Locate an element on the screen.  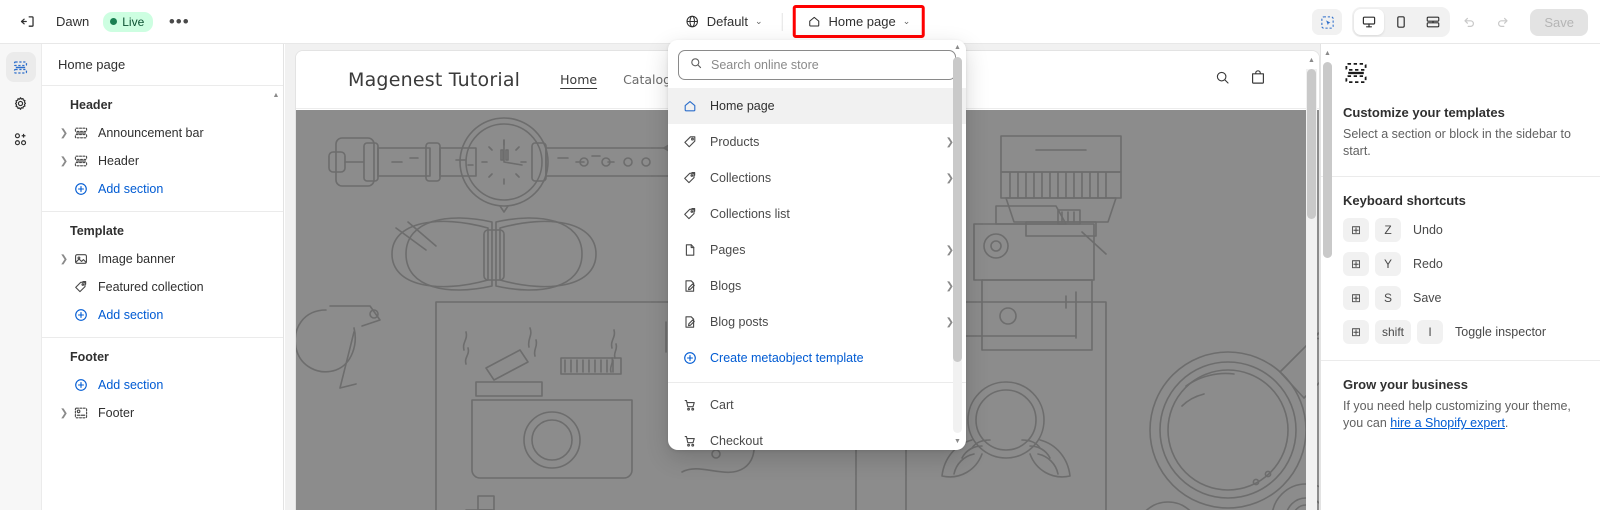
rail-item-theme-settings is located at coordinates (21, 103).